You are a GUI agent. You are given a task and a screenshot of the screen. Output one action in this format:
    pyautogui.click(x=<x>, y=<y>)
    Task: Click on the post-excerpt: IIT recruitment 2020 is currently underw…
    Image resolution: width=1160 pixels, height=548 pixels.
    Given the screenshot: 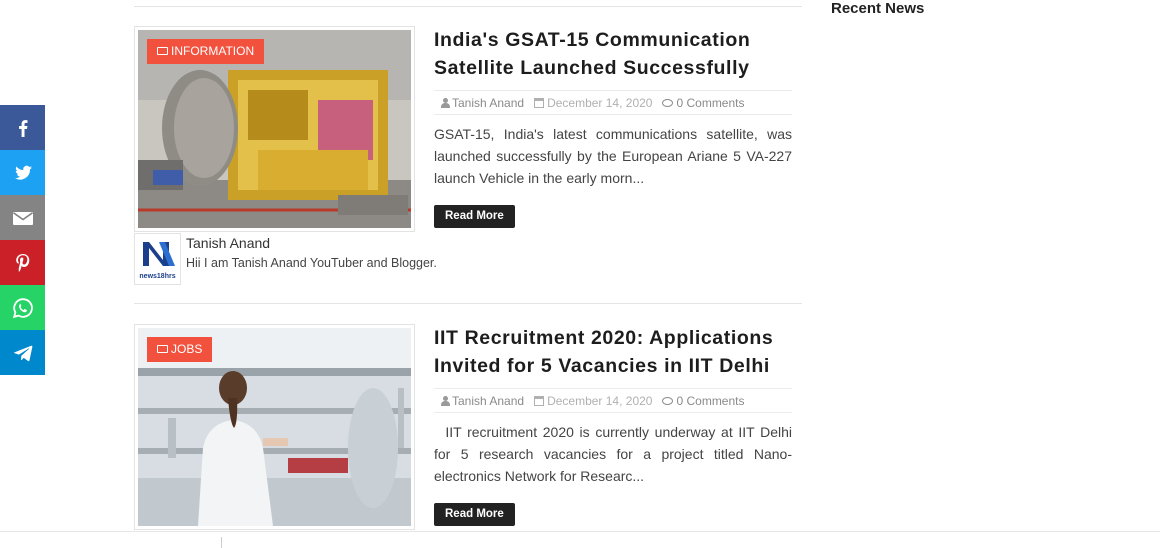 What is the action you would take?
    pyautogui.click(x=615, y=454)
    